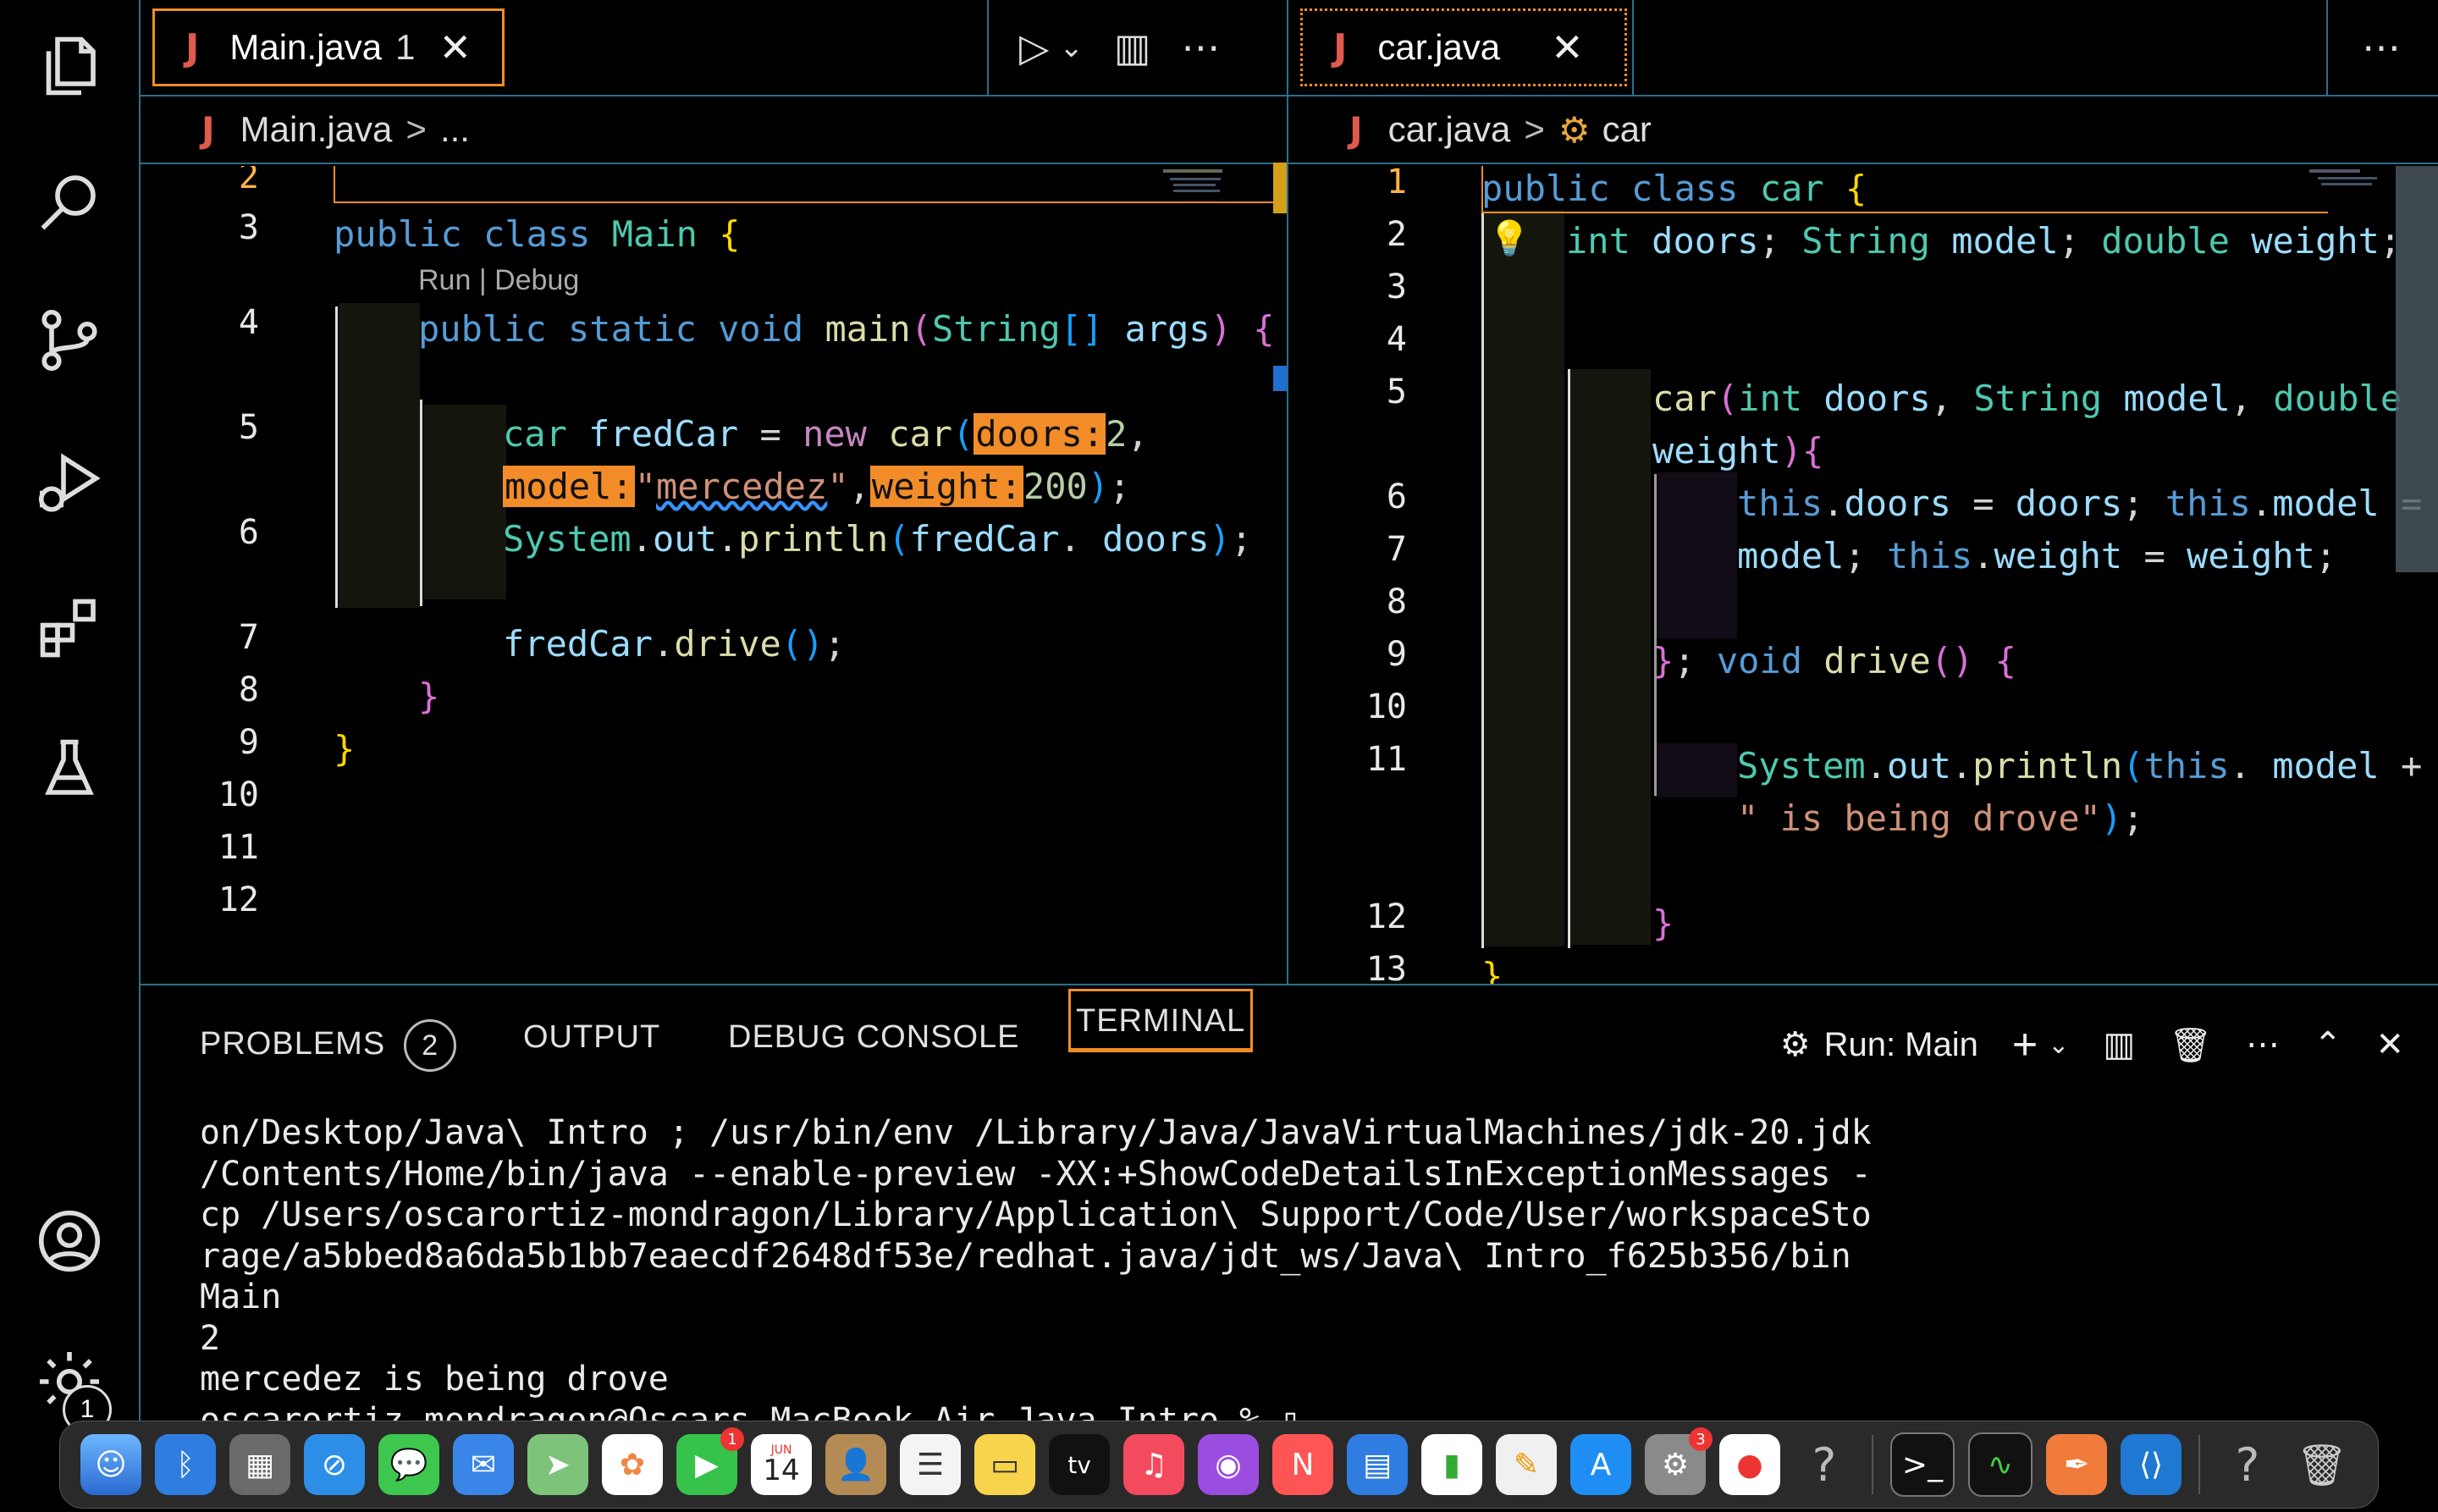 Image resolution: width=2438 pixels, height=1512 pixels. I want to click on scrollbar-thumb, so click(2417, 369).